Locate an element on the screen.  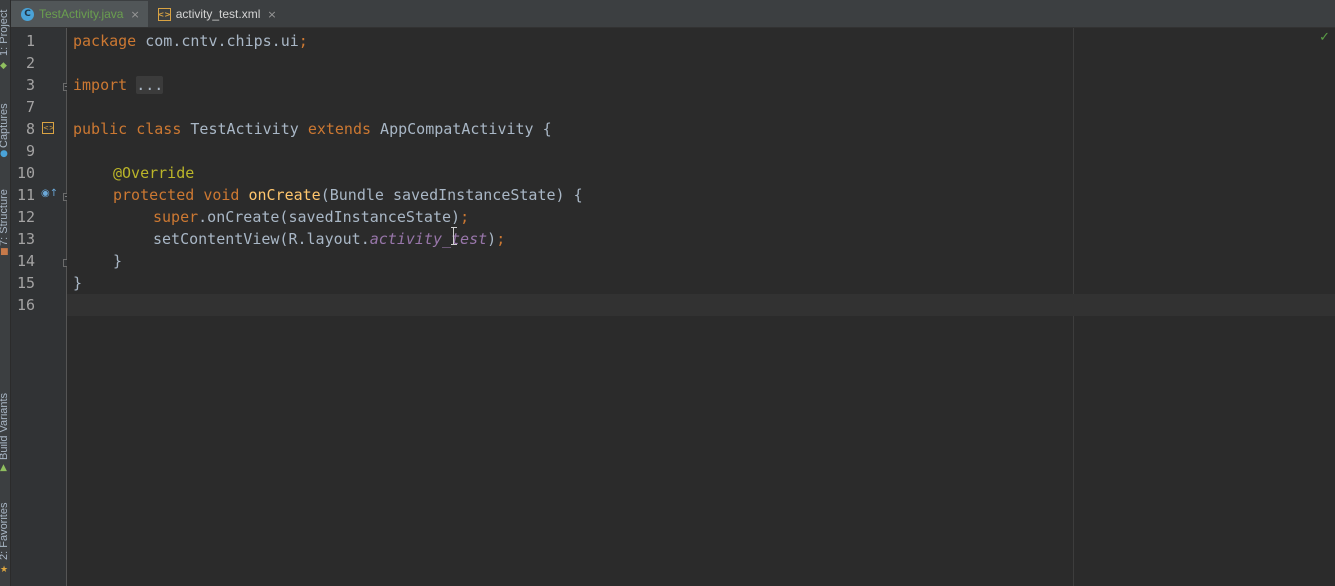
captures-icon: ● is located at coordinates (4, 154).